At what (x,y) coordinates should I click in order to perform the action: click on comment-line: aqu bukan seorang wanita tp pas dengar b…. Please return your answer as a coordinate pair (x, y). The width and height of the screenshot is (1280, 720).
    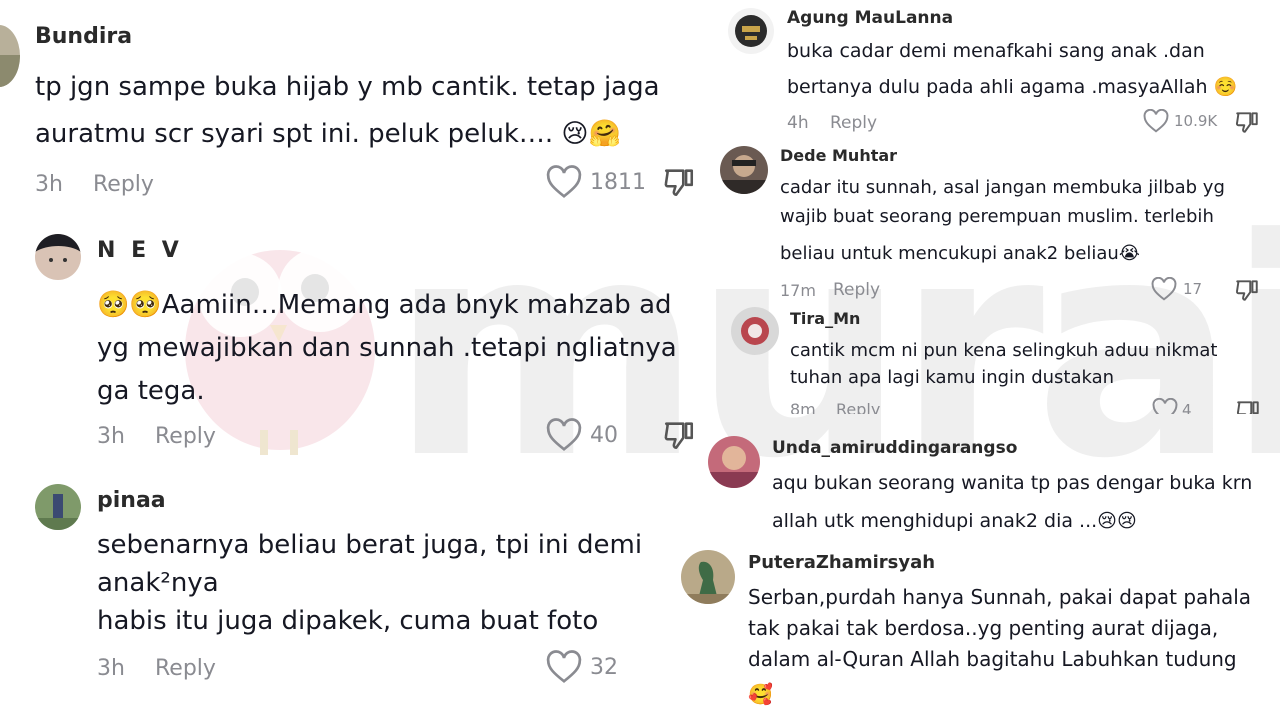
    Looking at the image, I should click on (1012, 483).